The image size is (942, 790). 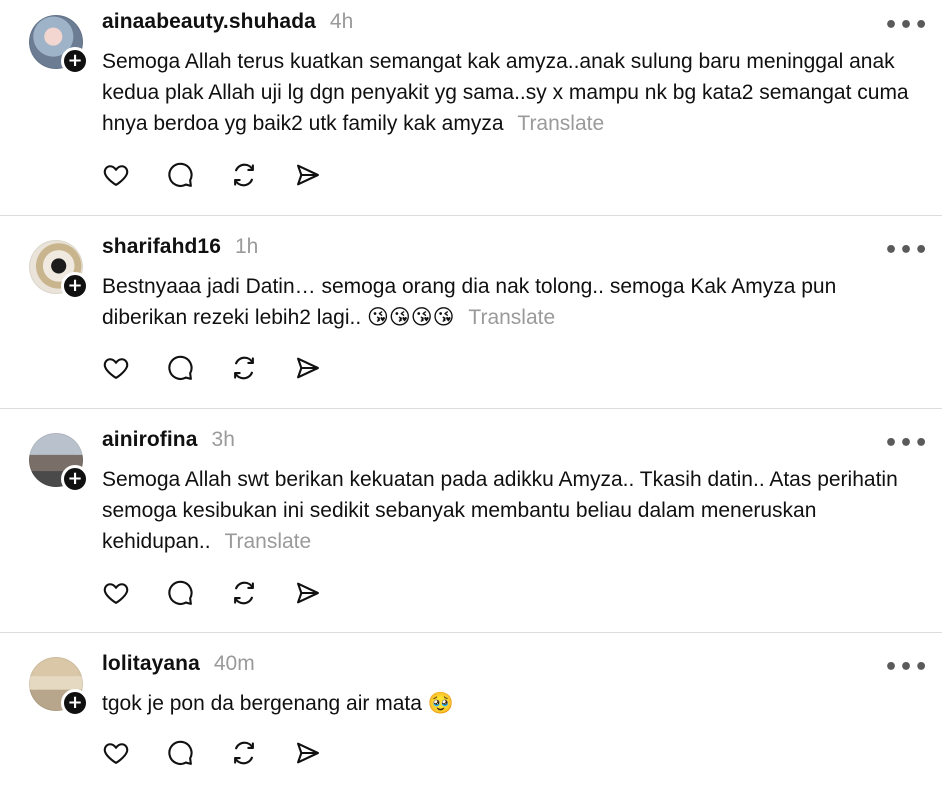 I want to click on timestamp: 1h, so click(x=246, y=246).